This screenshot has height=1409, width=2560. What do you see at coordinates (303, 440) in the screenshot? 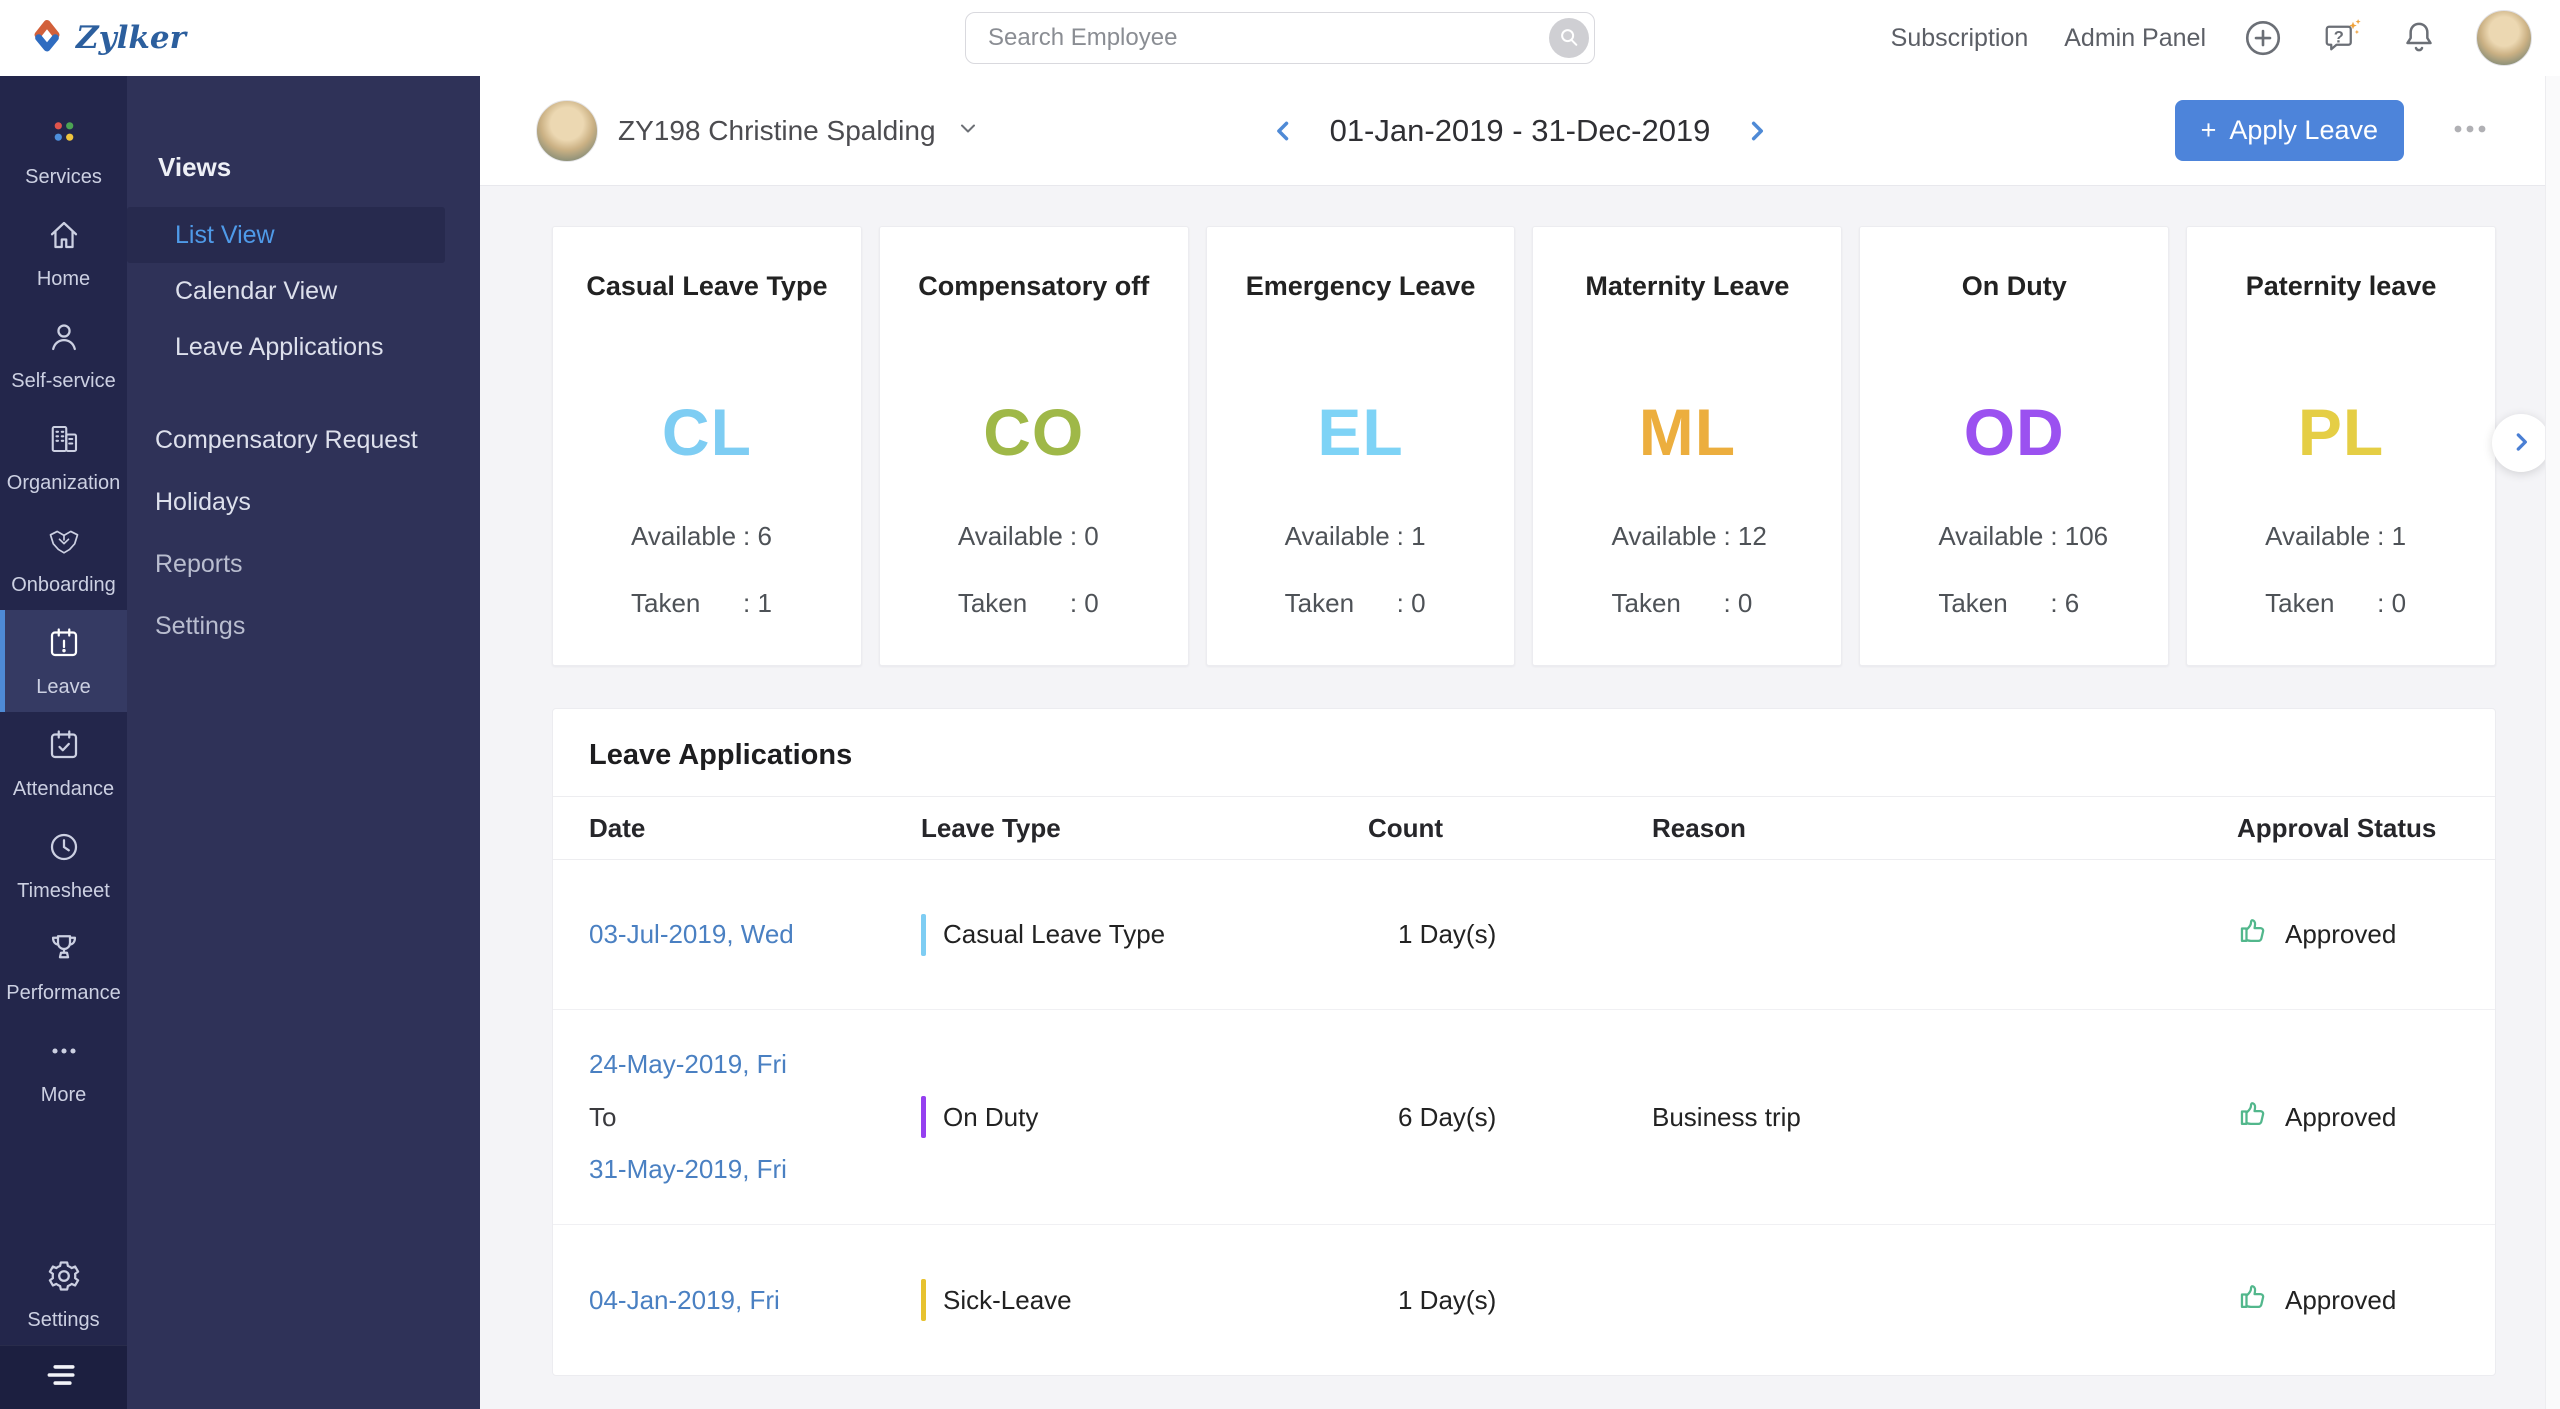
I see `nav-compensatory-request: Compensatory Request` at bounding box center [303, 440].